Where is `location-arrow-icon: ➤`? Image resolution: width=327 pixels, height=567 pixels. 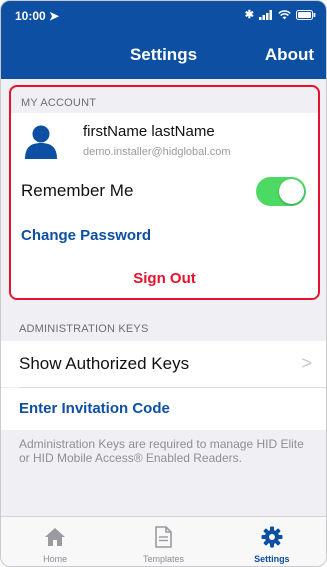
location-arrow-icon: ➤ is located at coordinates (54, 16).